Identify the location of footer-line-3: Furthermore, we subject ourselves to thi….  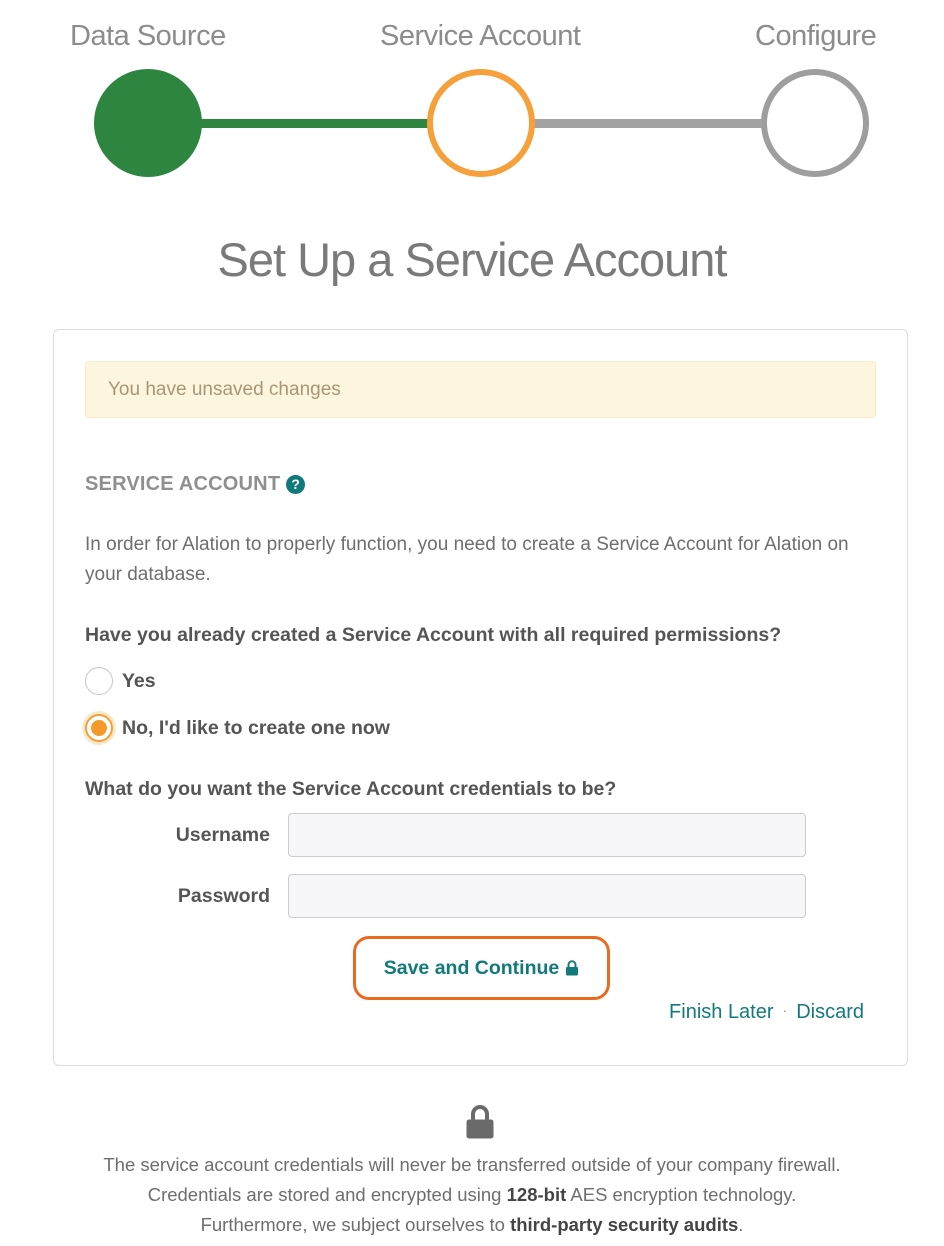
(472, 1225).